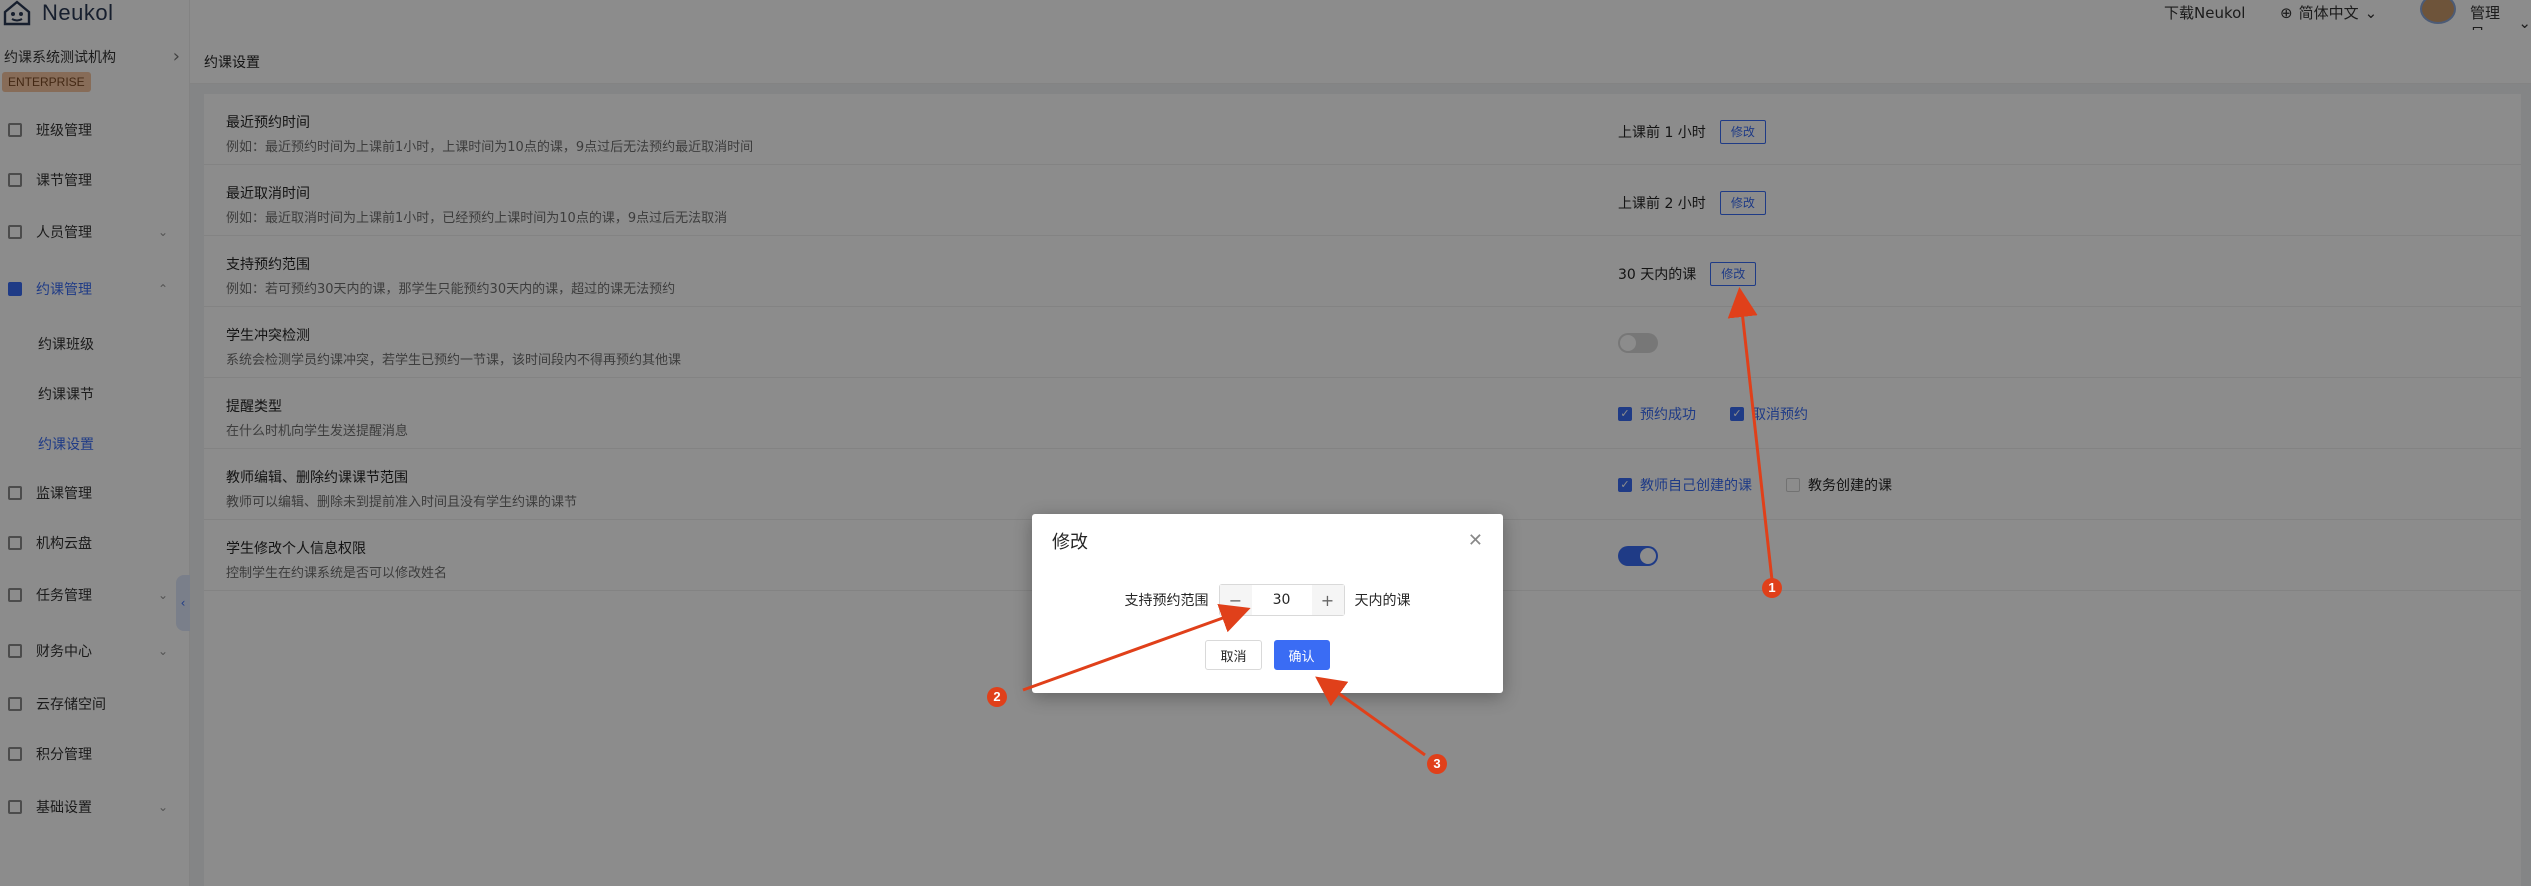  What do you see at coordinates (1070, 542) in the screenshot?
I see `modal-title: 修改` at bounding box center [1070, 542].